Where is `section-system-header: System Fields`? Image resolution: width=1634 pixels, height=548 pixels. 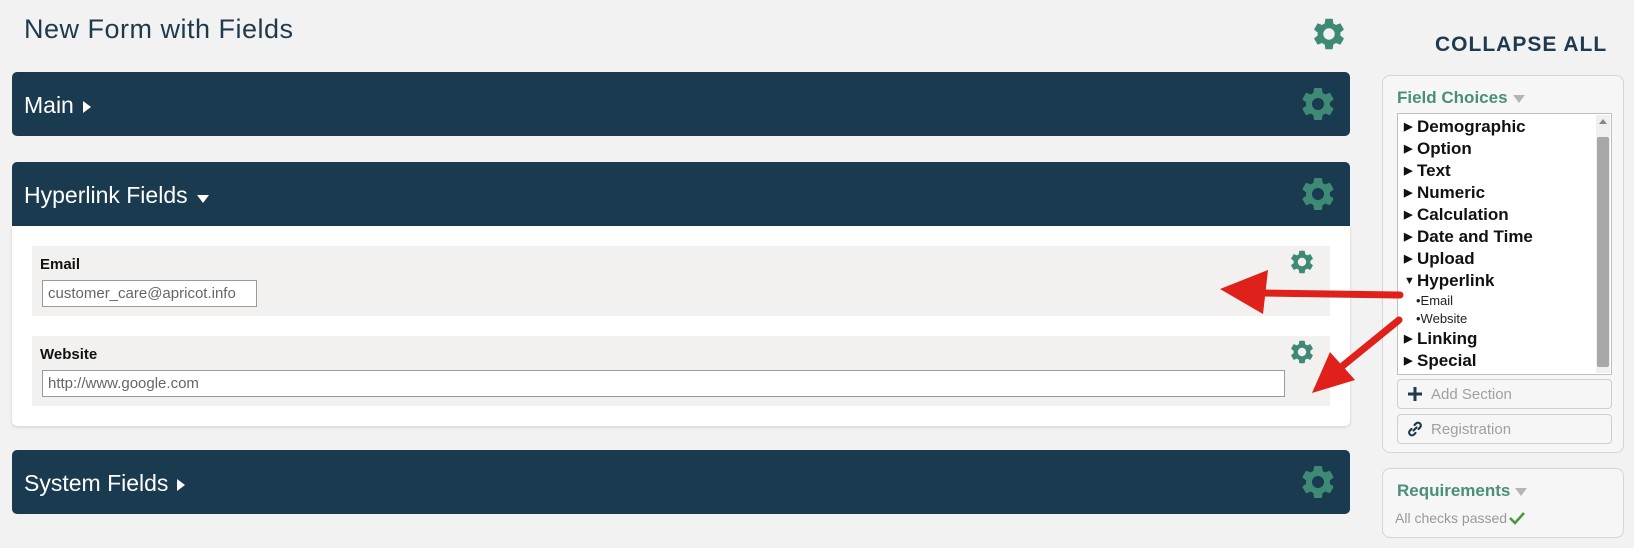 section-system-header: System Fields is located at coordinates (105, 484).